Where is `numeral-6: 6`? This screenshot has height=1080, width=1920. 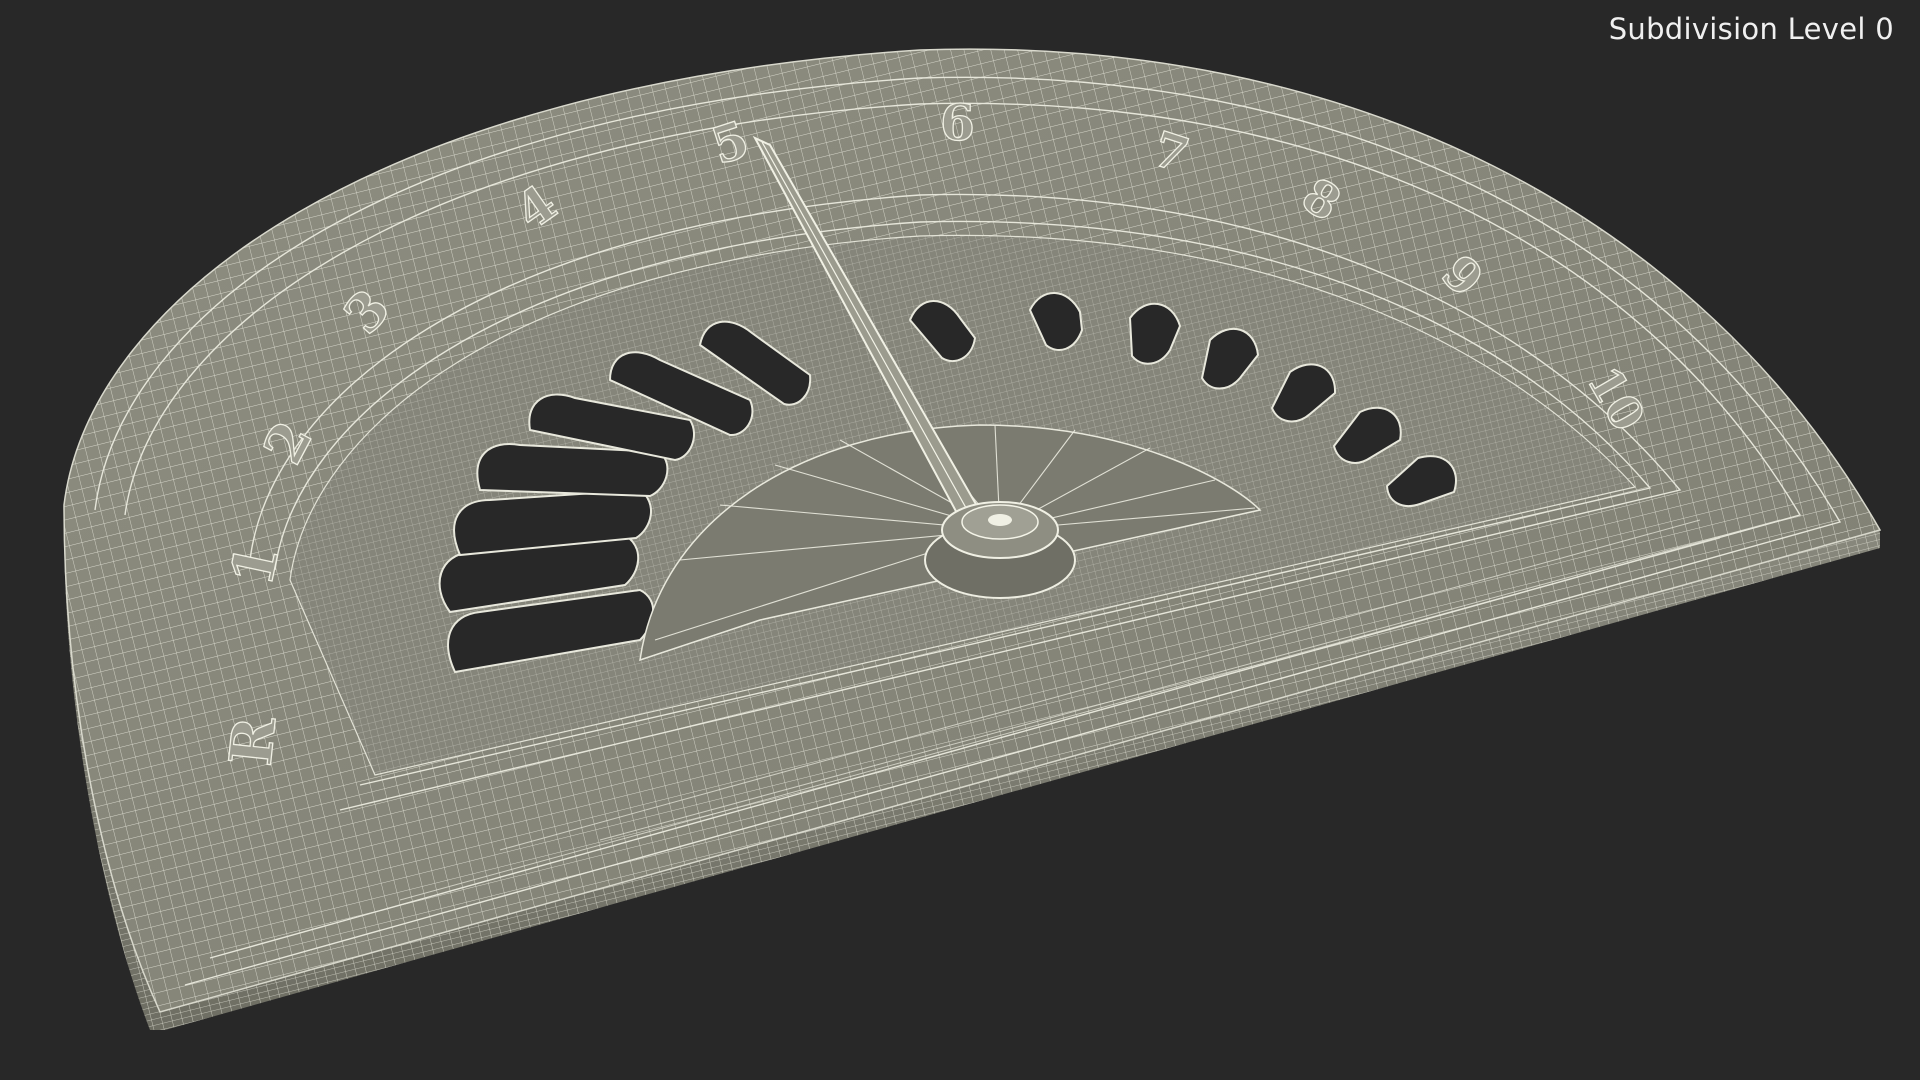
numeral-6: 6 is located at coordinates (957, 122).